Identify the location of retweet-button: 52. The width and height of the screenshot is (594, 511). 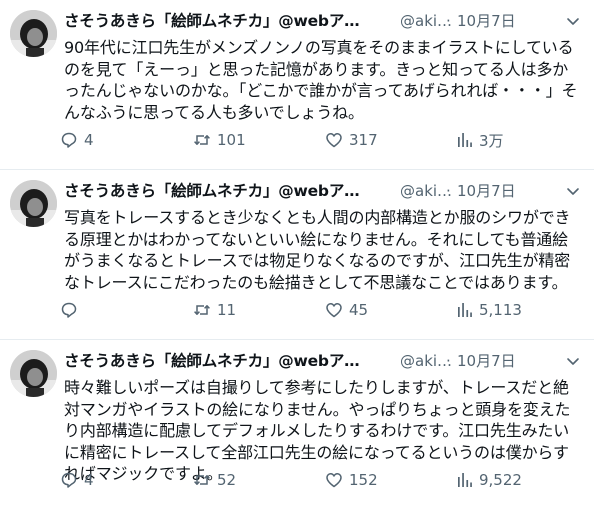
(214, 480).